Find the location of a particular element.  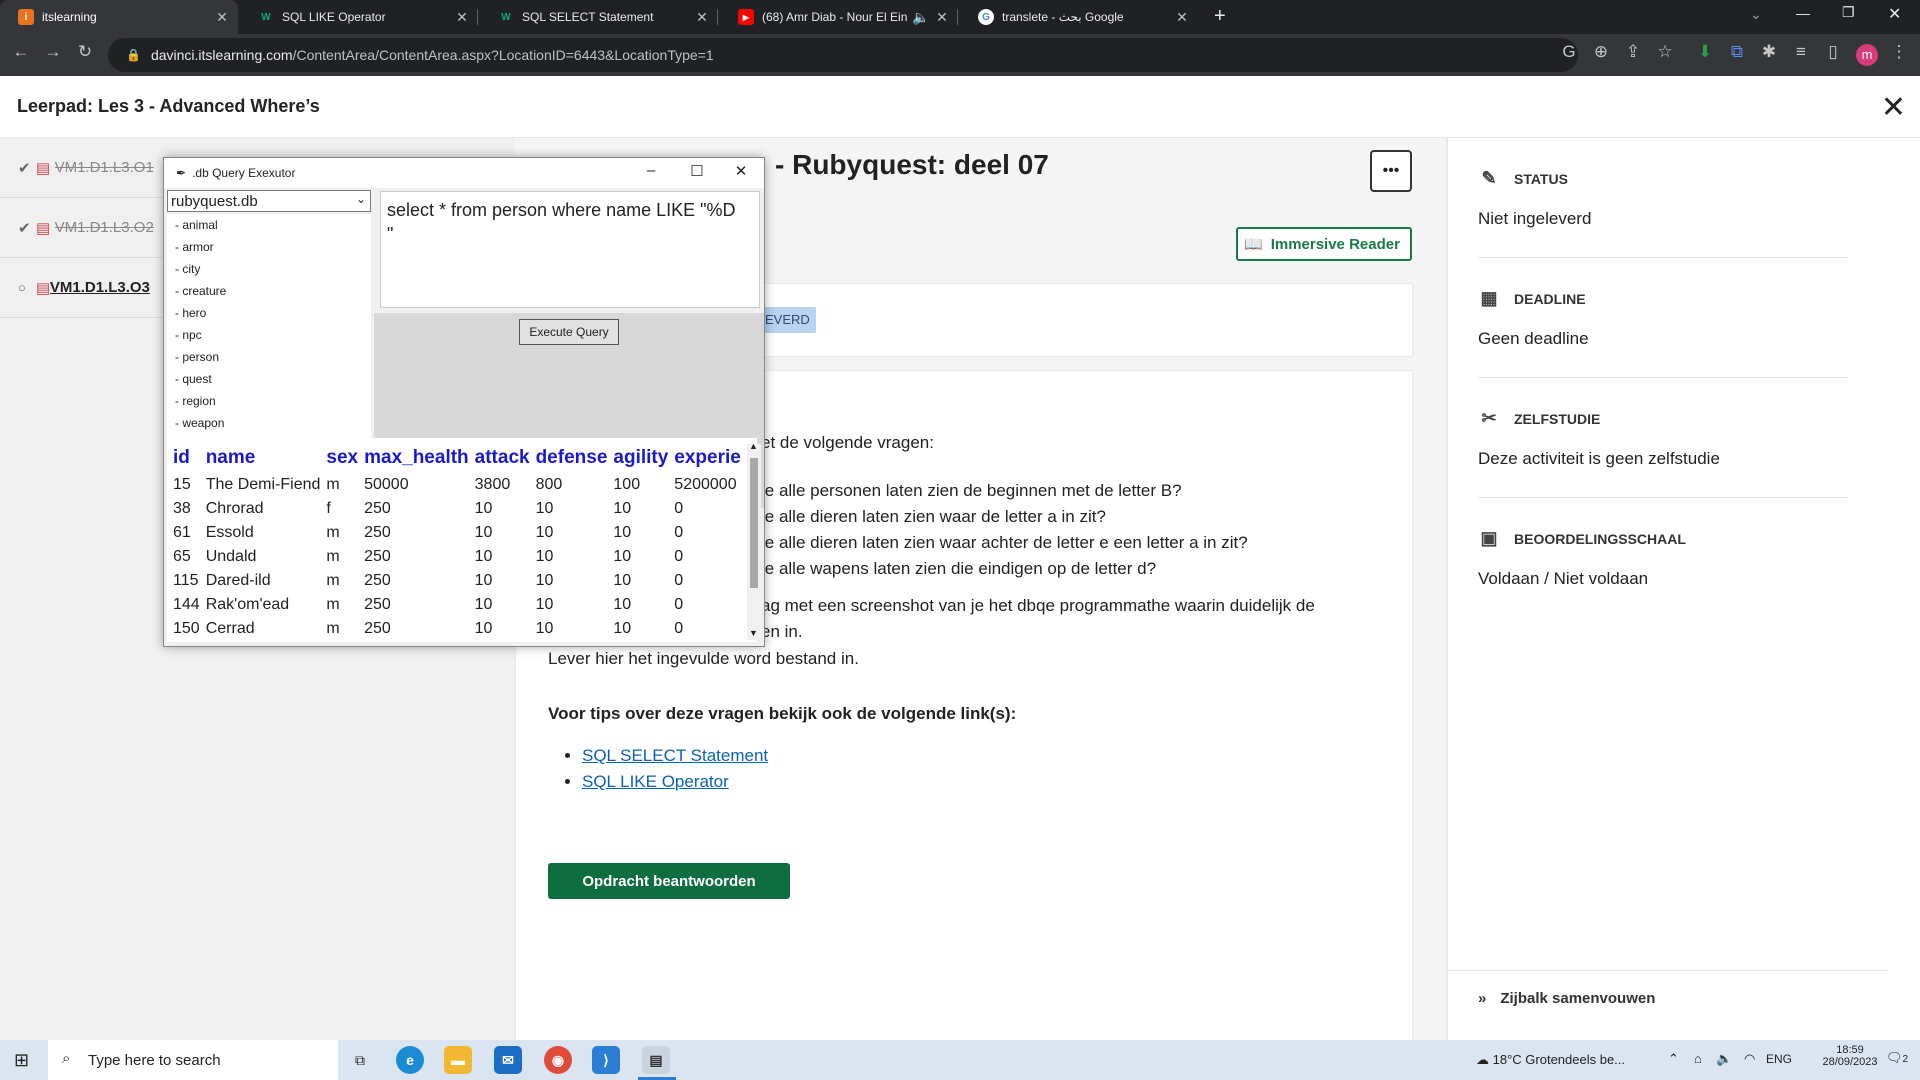

cell: 15 is located at coordinates (182, 484).